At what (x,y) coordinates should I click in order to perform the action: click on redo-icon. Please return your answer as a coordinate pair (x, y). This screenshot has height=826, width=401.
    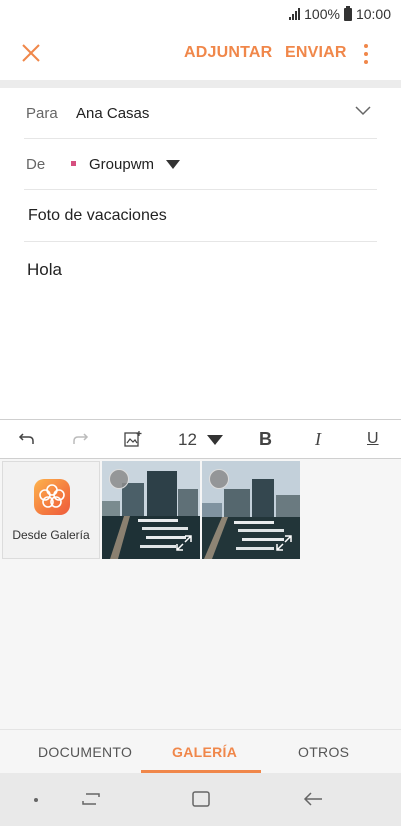
    Looking at the image, I should click on (80, 439).